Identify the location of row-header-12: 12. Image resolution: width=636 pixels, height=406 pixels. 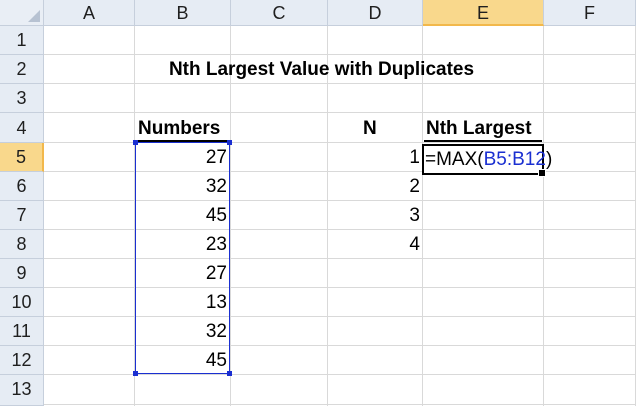
(22, 360).